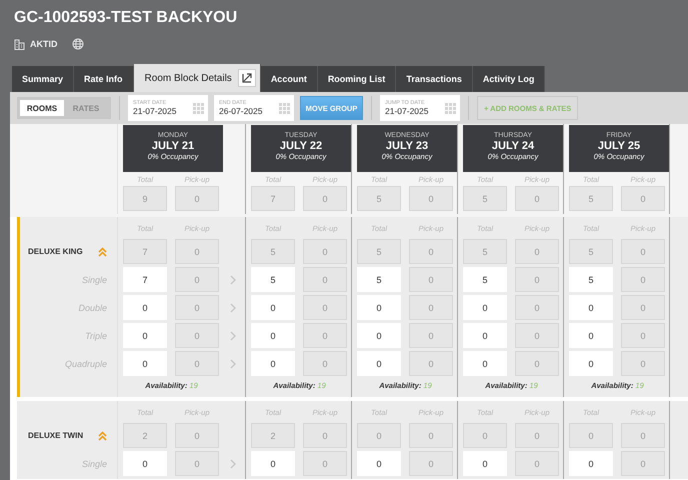 The width and height of the screenshot is (688, 480). I want to click on tab: Rooming List, so click(357, 79).